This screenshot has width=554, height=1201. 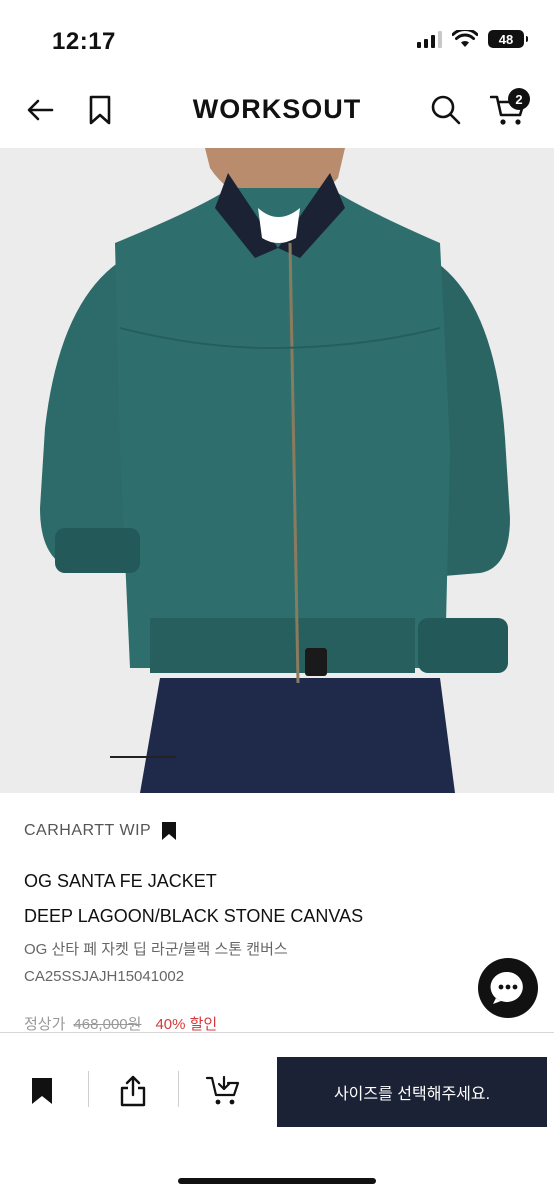 What do you see at coordinates (45, 1024) in the screenshot?
I see `price-label: 정상가` at bounding box center [45, 1024].